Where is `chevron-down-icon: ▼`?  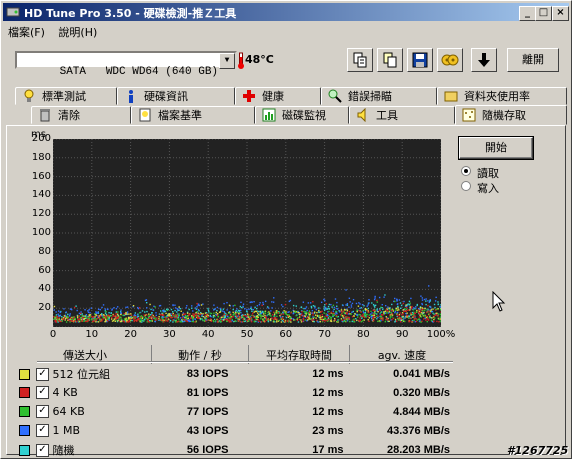
chevron-down-icon: ▼ is located at coordinates (227, 61).